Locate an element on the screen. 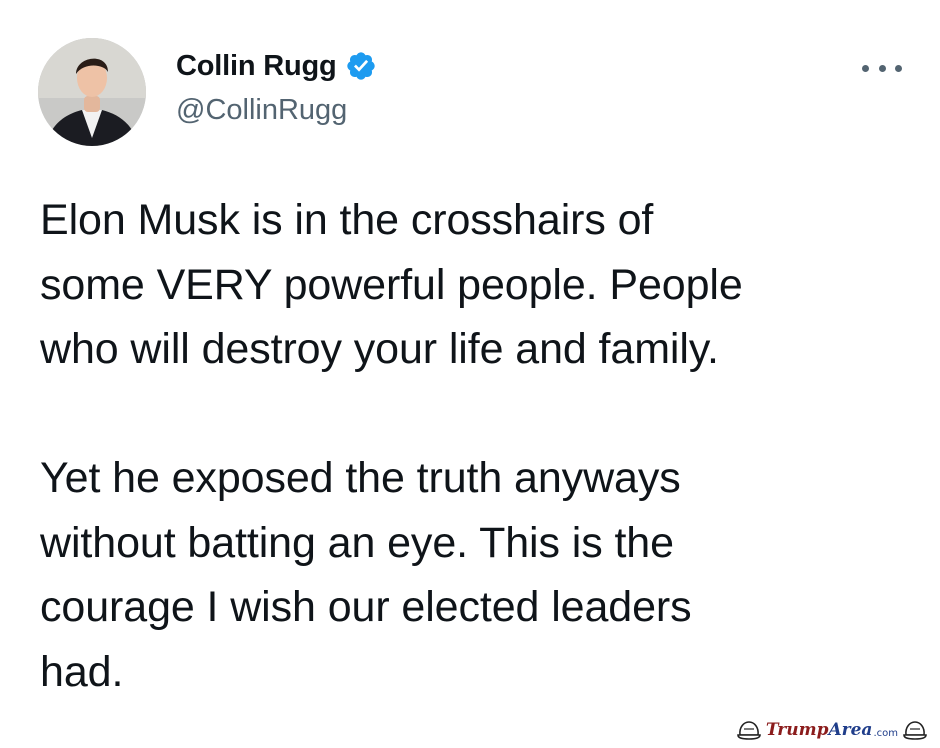 This screenshot has height=748, width=940. watermark-brand: TrumpArea is located at coordinates (819, 730).